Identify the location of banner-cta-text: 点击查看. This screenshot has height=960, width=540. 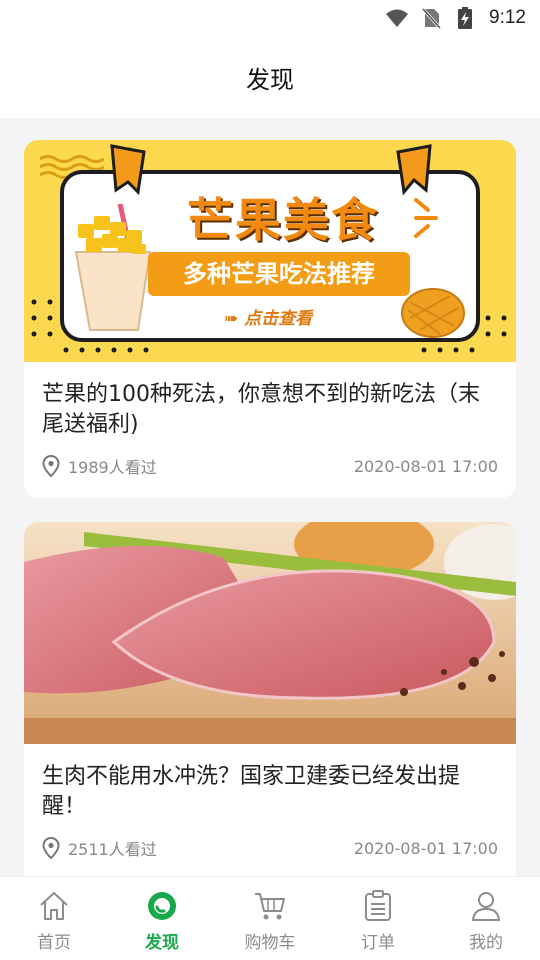
(278, 319).